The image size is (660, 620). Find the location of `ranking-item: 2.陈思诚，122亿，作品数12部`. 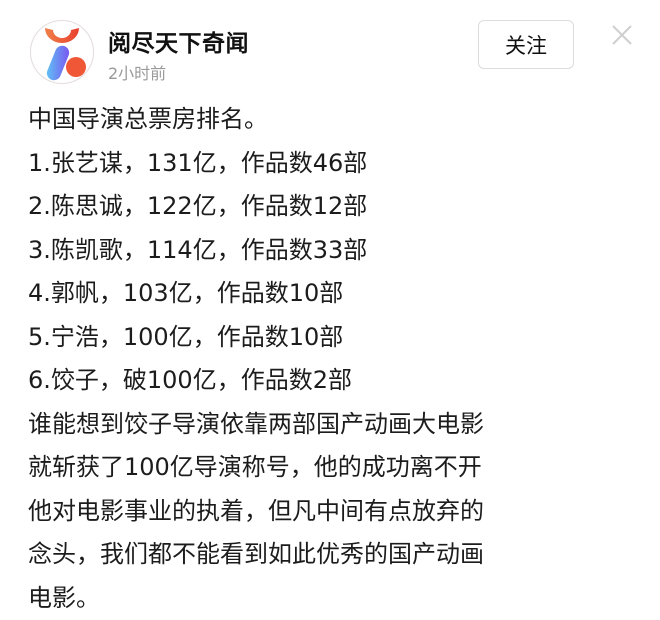

ranking-item: 2.陈思诚，122亿，作品数12部 is located at coordinates (338, 207).